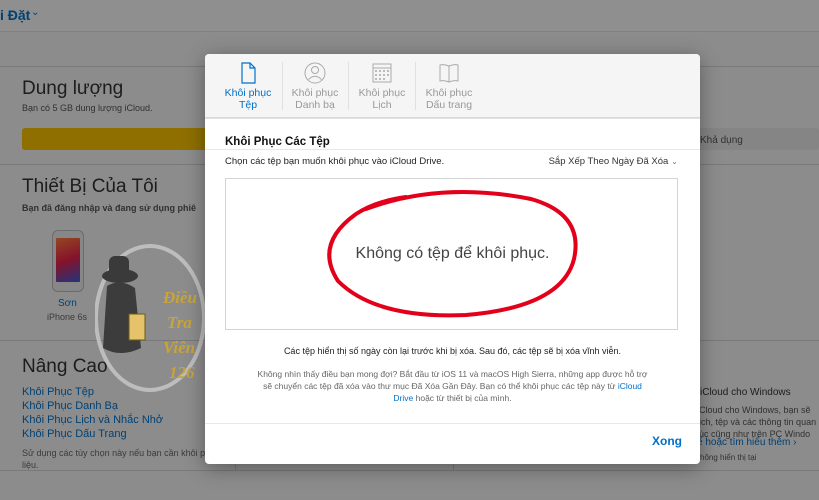 This screenshot has width=819, height=500. I want to click on empty-state-message: Không có tệp để khôi phục., so click(452, 253).